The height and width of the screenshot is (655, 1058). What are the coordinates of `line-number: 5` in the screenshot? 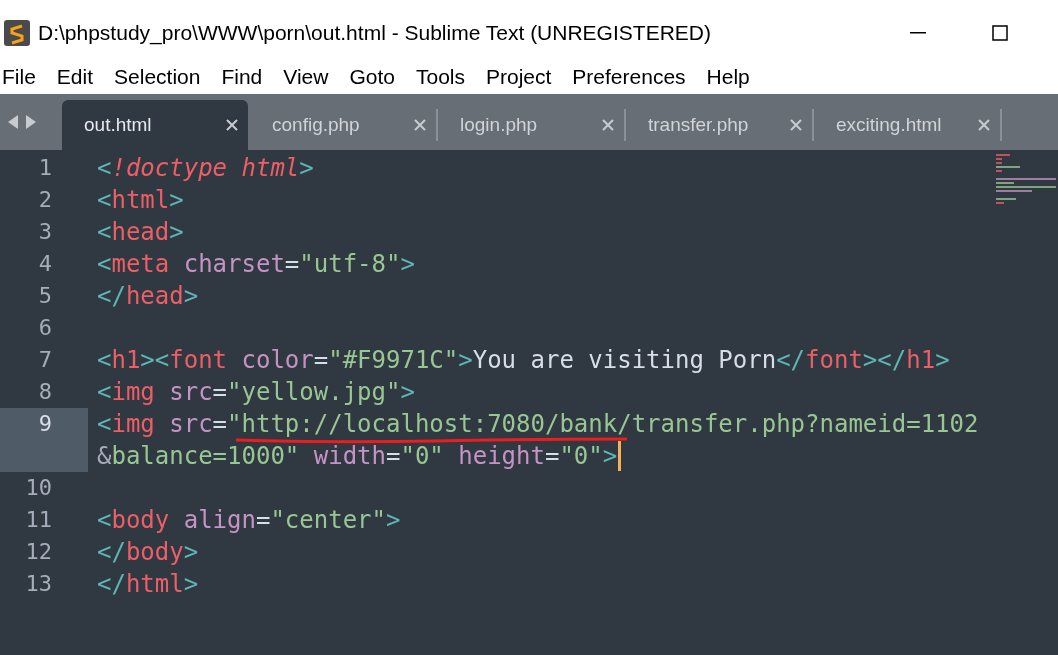 It's located at (45, 296).